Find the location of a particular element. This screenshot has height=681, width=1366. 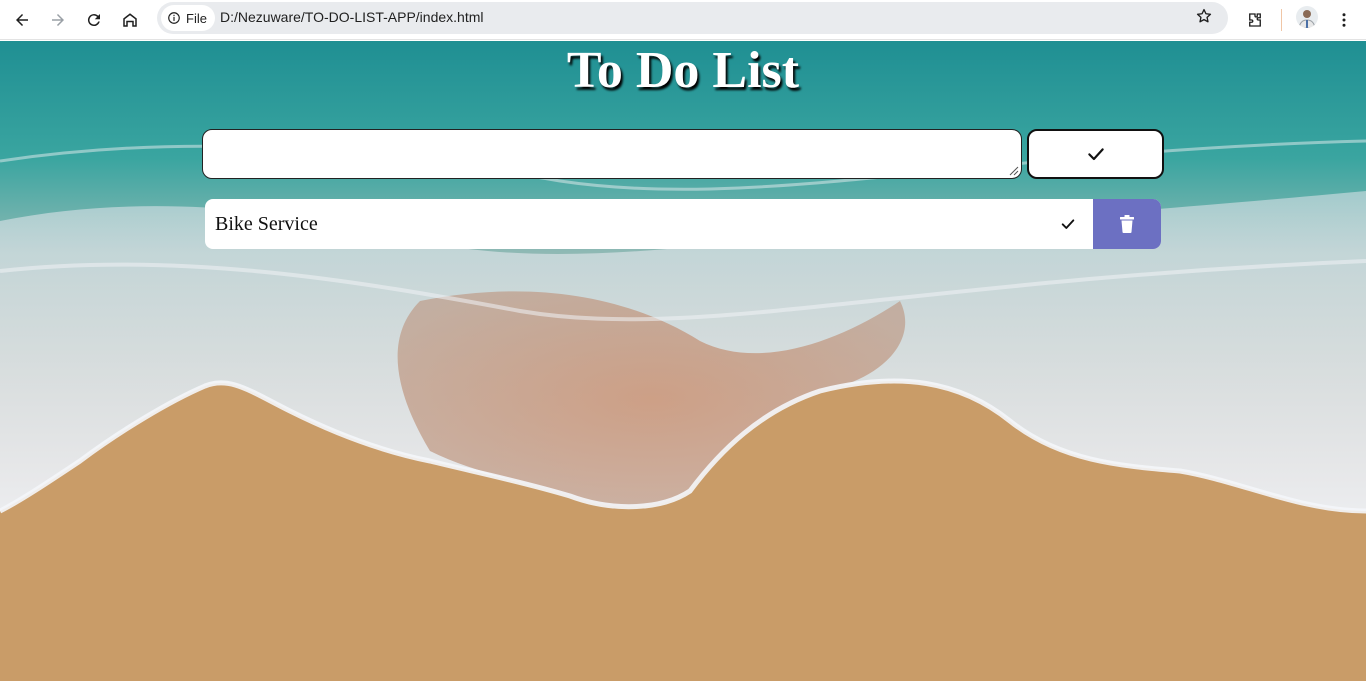

back-button is located at coordinates (22, 20).